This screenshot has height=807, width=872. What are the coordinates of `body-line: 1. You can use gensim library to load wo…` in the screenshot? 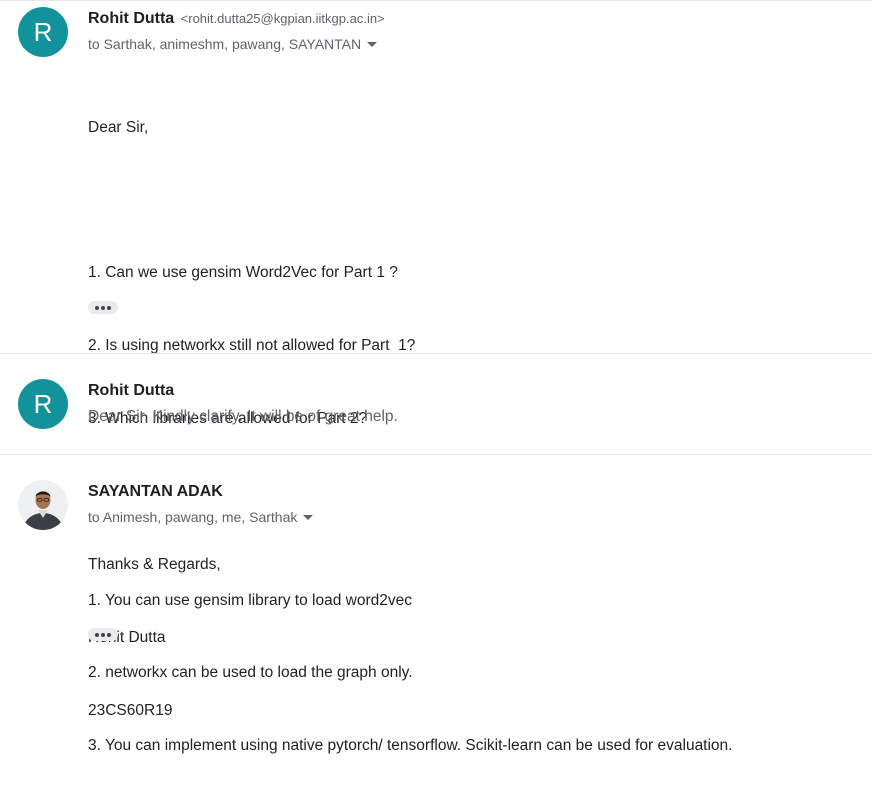 It's located at (250, 600).